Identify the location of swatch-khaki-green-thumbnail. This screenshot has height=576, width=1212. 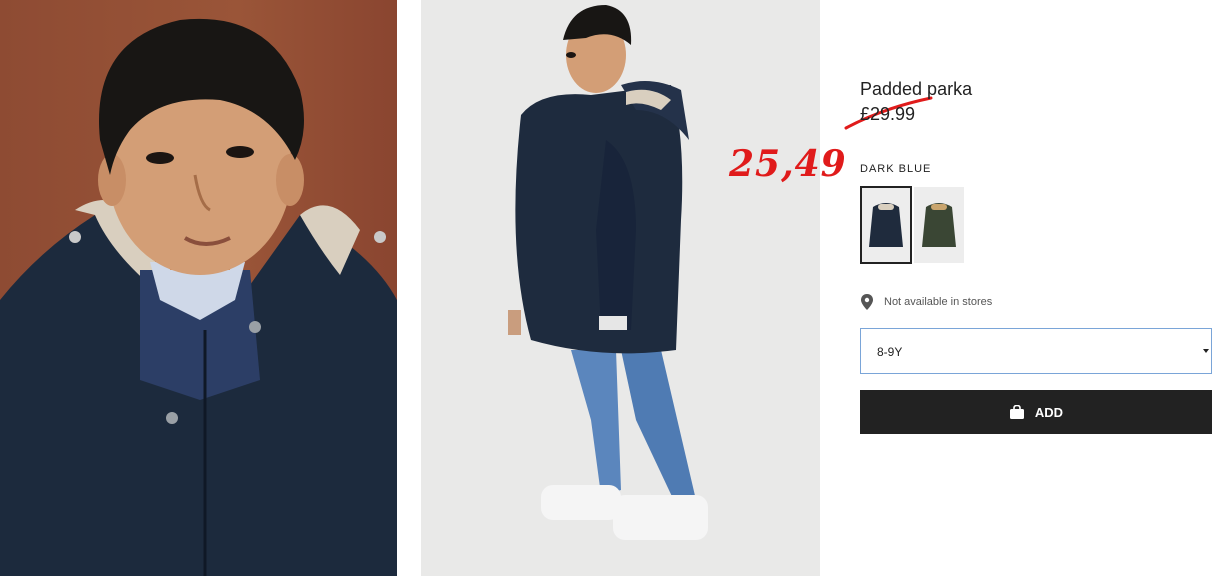
(939, 225).